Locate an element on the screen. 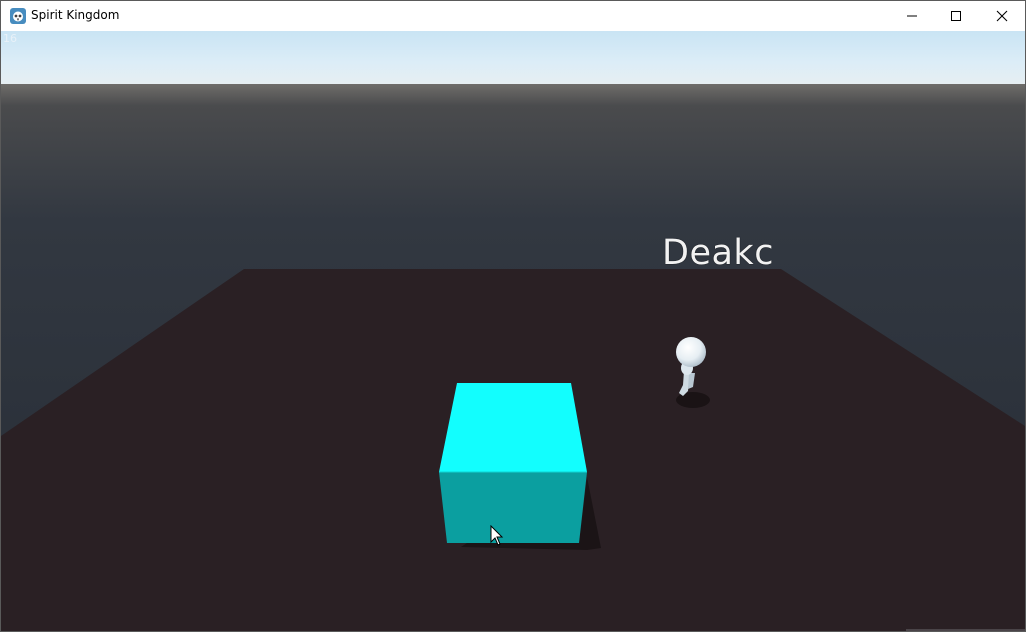  title-bar: Spirit Kingdom is located at coordinates (513, 16).